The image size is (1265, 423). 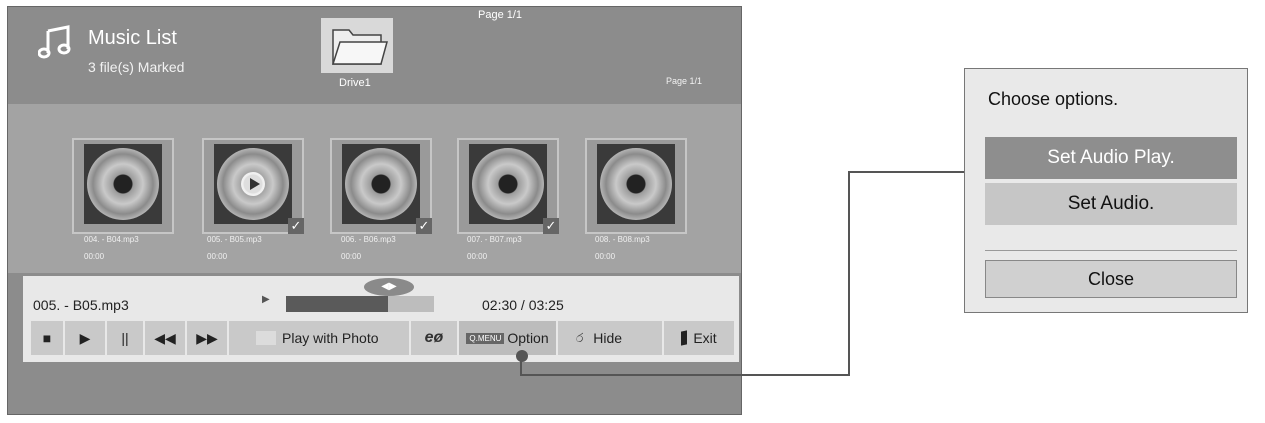 I want to click on qmenu-key-badge: Q.MENU, so click(x=485, y=338).